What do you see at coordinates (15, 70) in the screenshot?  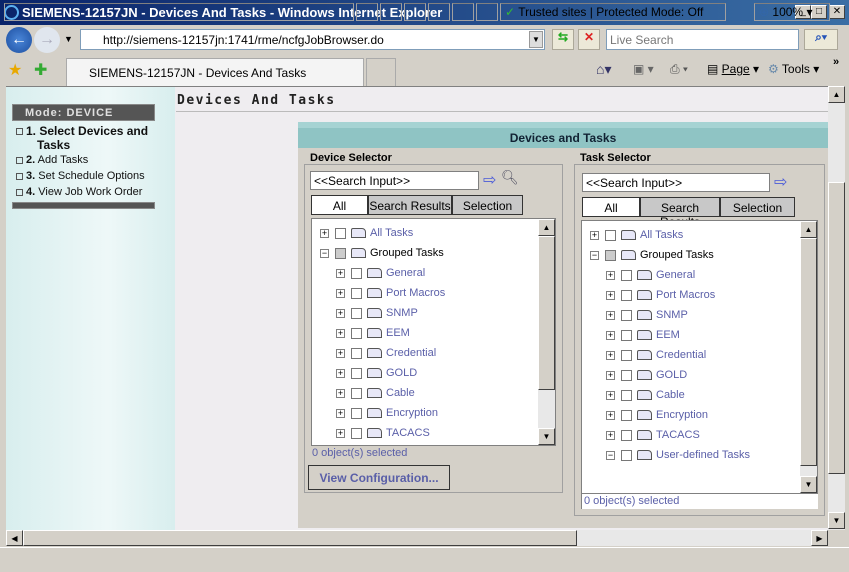 I see `favorites-star-icon: ★` at bounding box center [15, 70].